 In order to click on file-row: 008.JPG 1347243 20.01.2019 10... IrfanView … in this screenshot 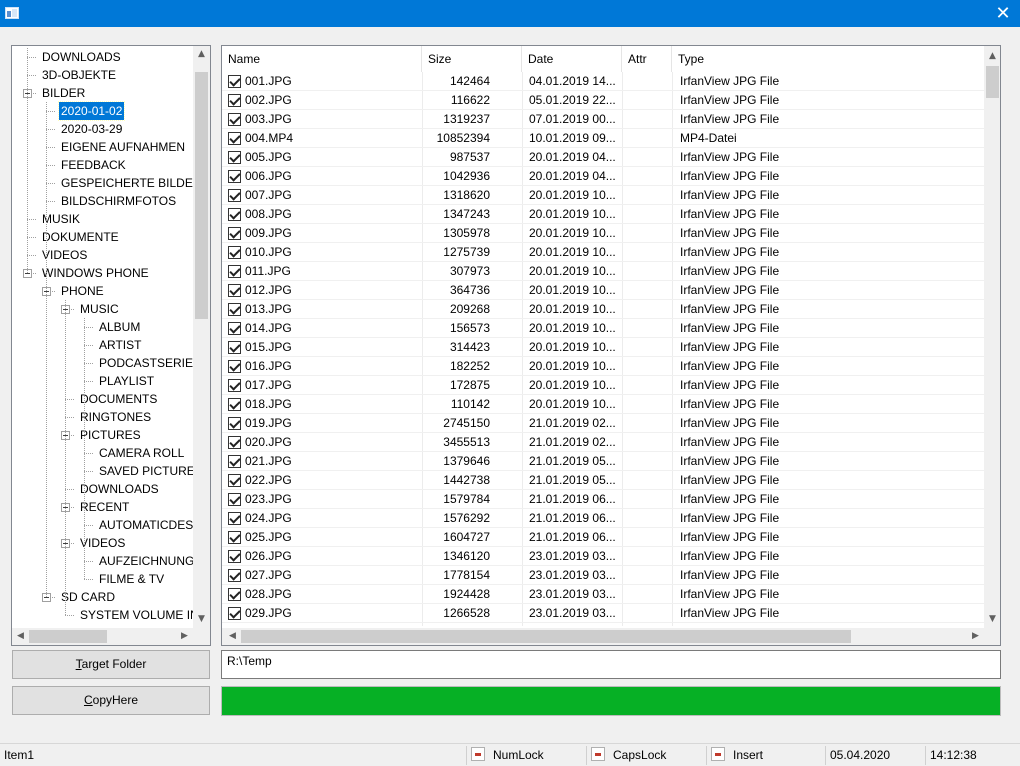, I will do `click(603, 214)`.